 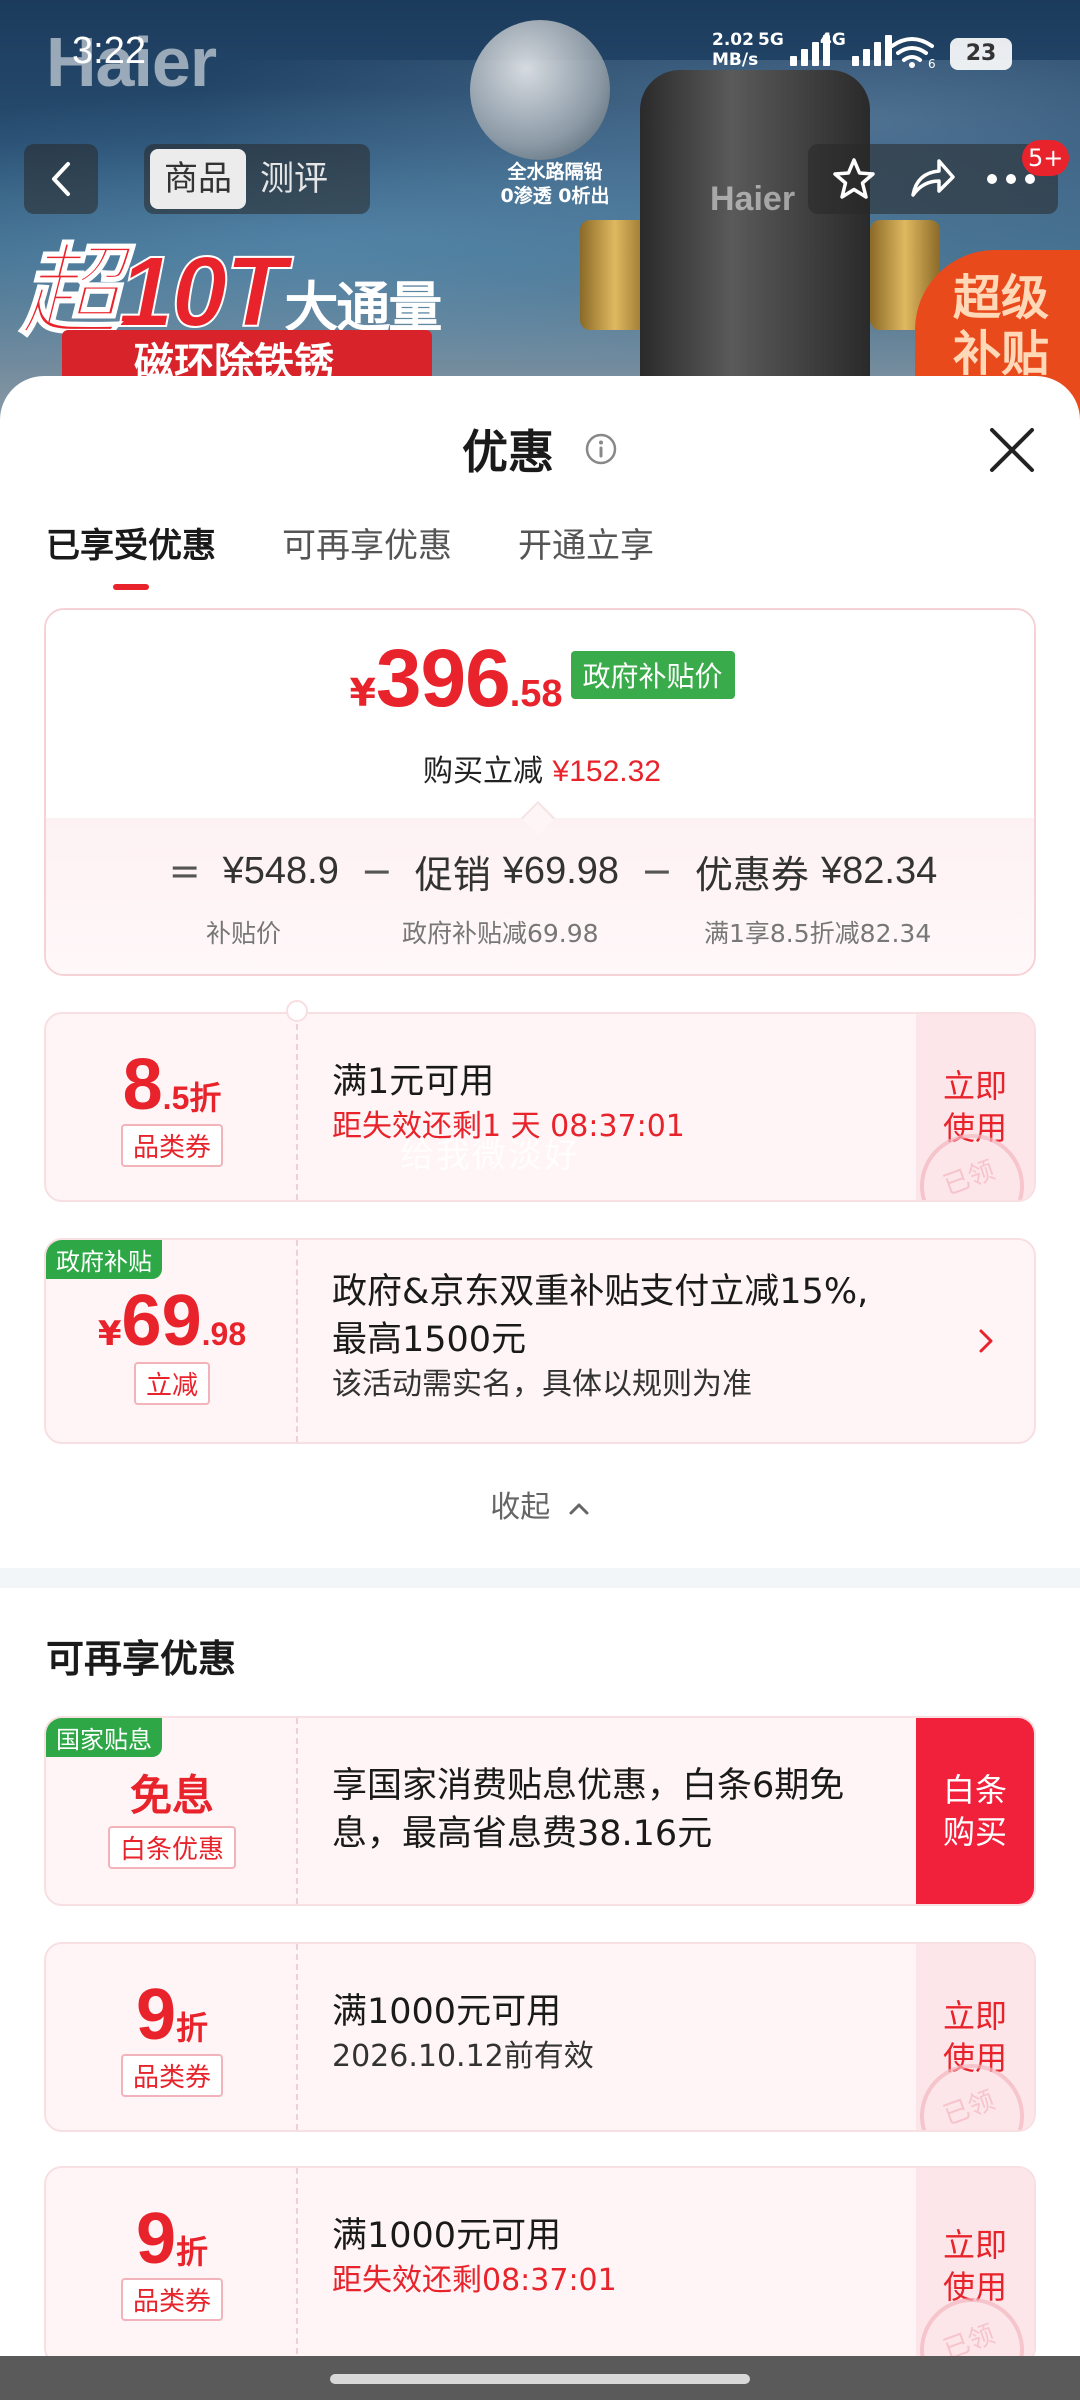 I want to click on equals-sign: =, so click(x=184, y=871).